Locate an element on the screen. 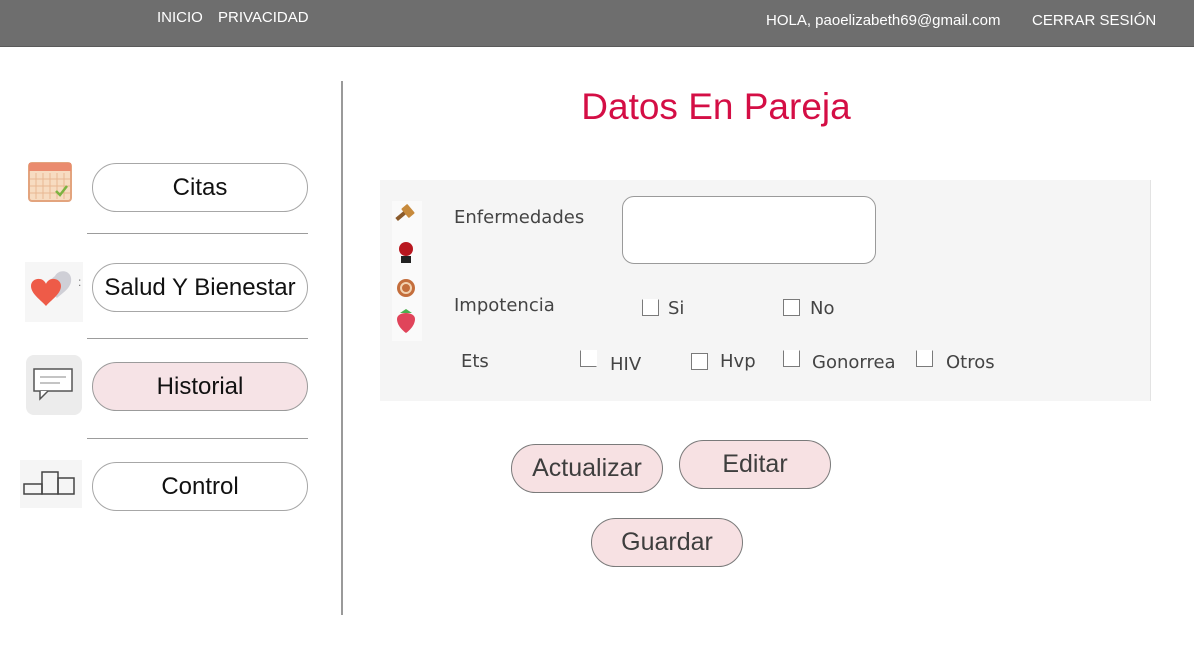 The width and height of the screenshot is (1194, 662). calendar-icon is located at coordinates (50, 182).